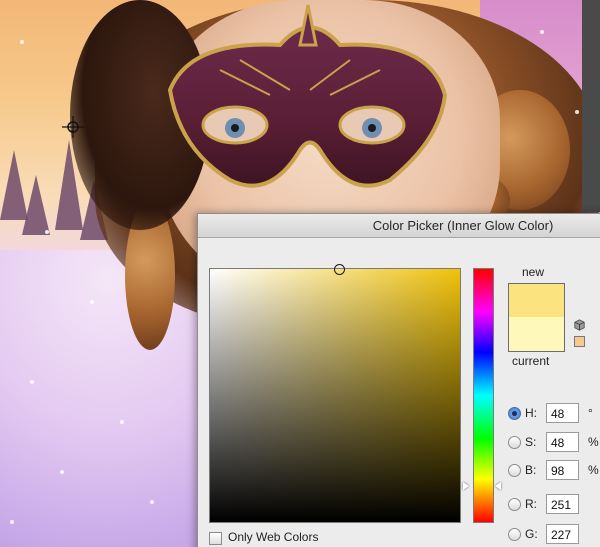  I want to click on hue-slider-right-arrow-icon, so click(498, 486).